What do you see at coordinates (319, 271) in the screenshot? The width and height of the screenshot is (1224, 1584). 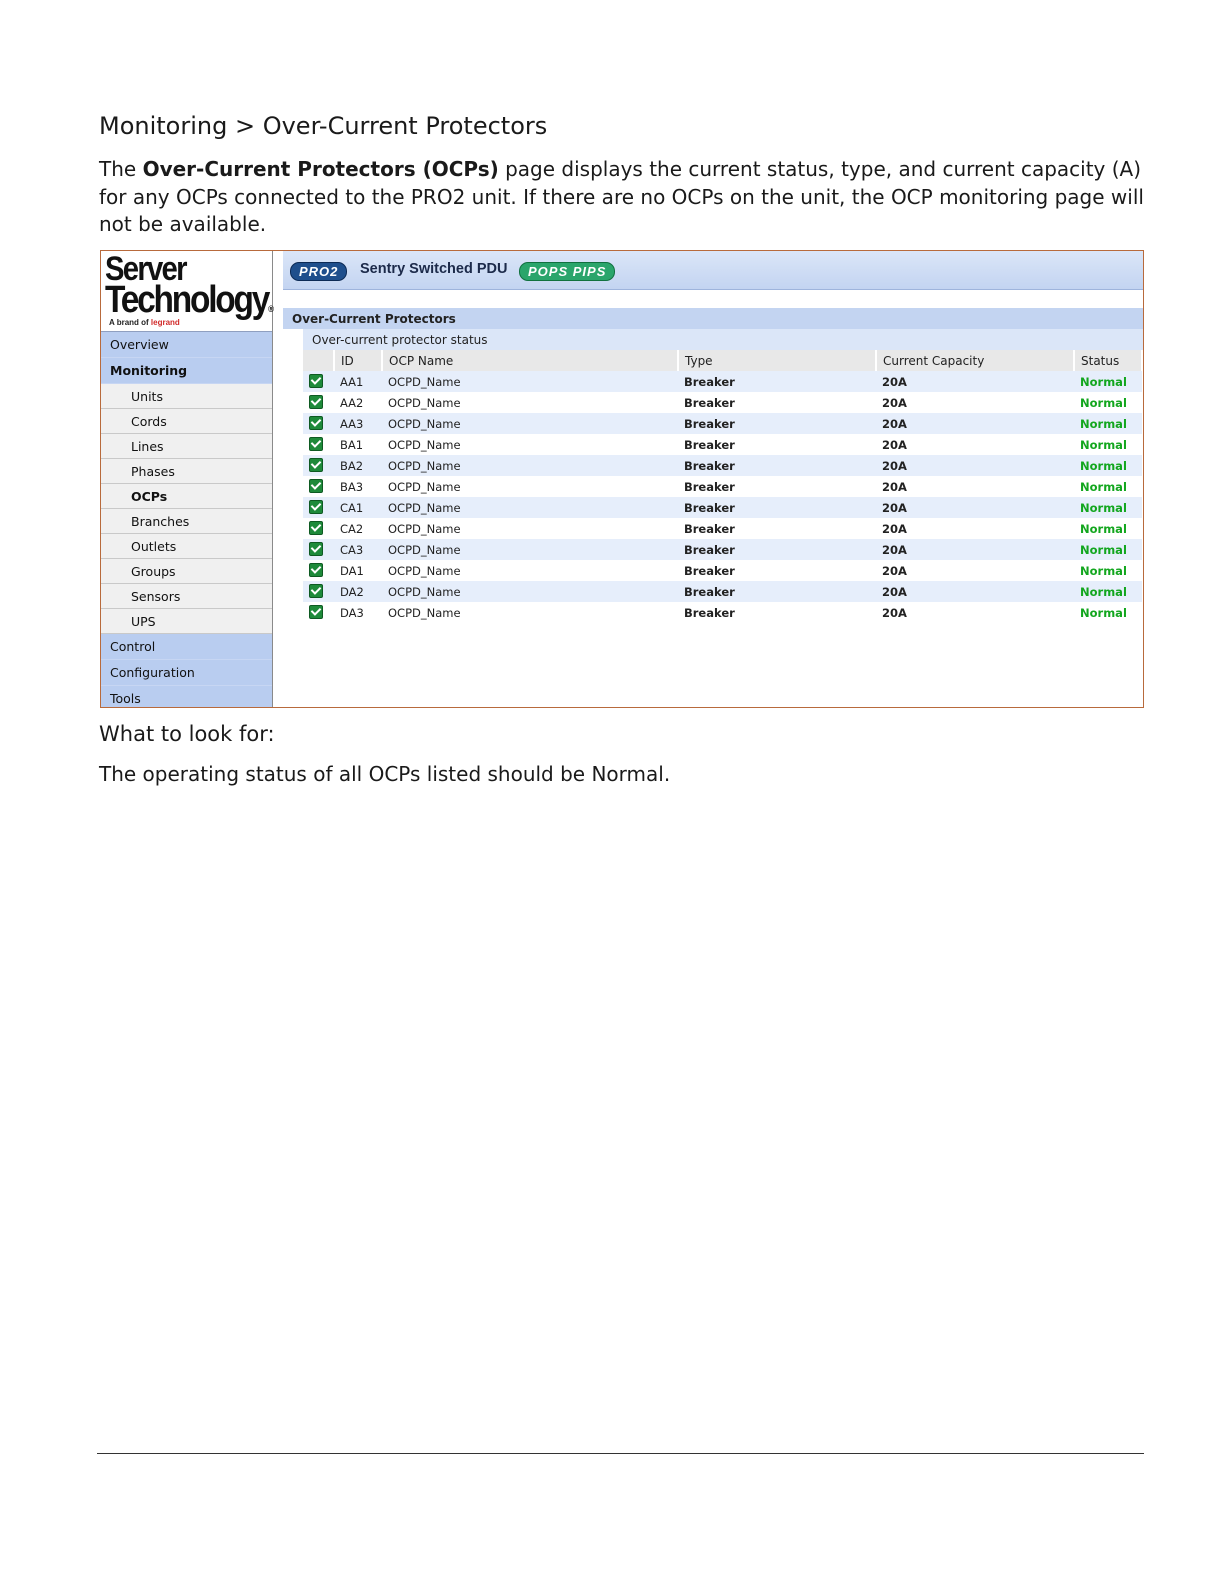 I see `pro2-badge: PRO2` at bounding box center [319, 271].